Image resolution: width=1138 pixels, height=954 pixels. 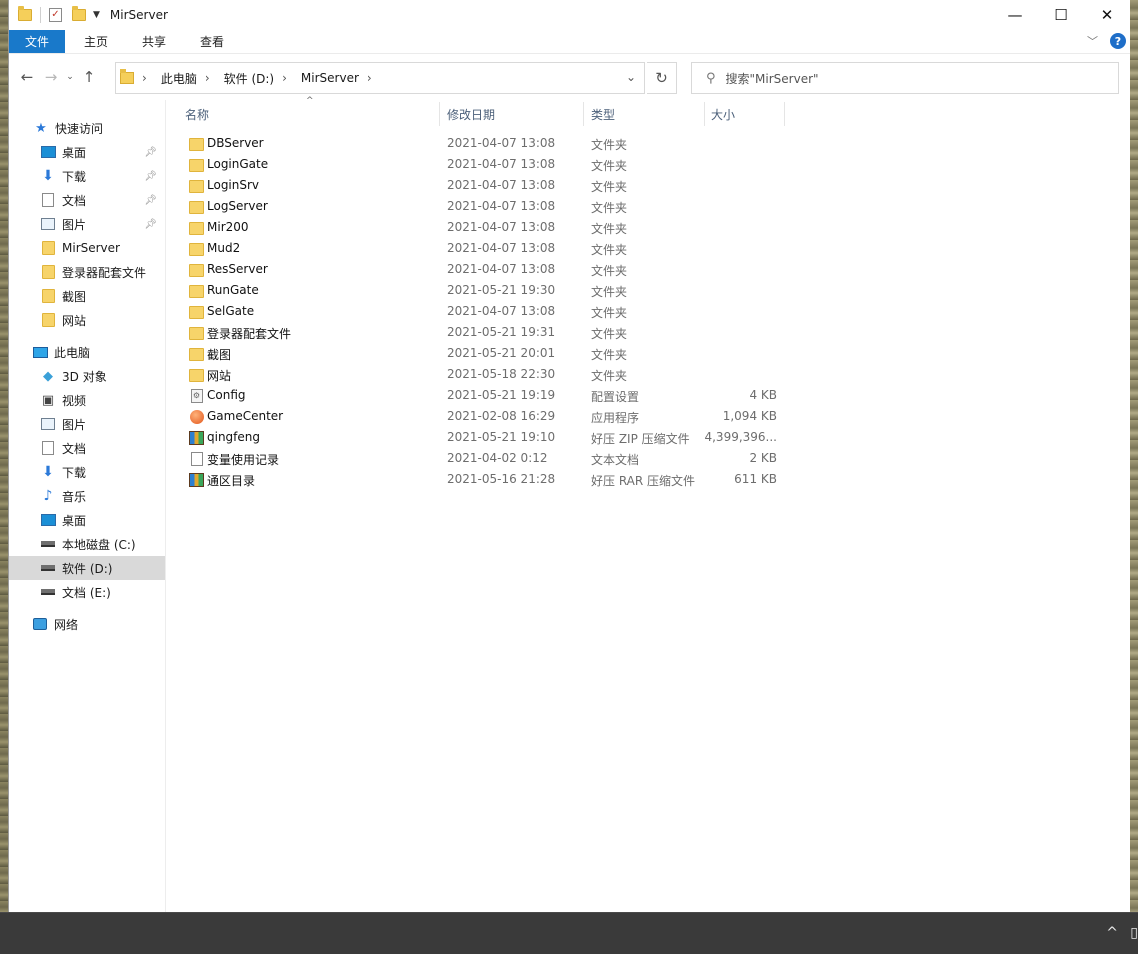 I want to click on expand-ribbon-chevron-icon: ﹀, so click(x=1092, y=41).